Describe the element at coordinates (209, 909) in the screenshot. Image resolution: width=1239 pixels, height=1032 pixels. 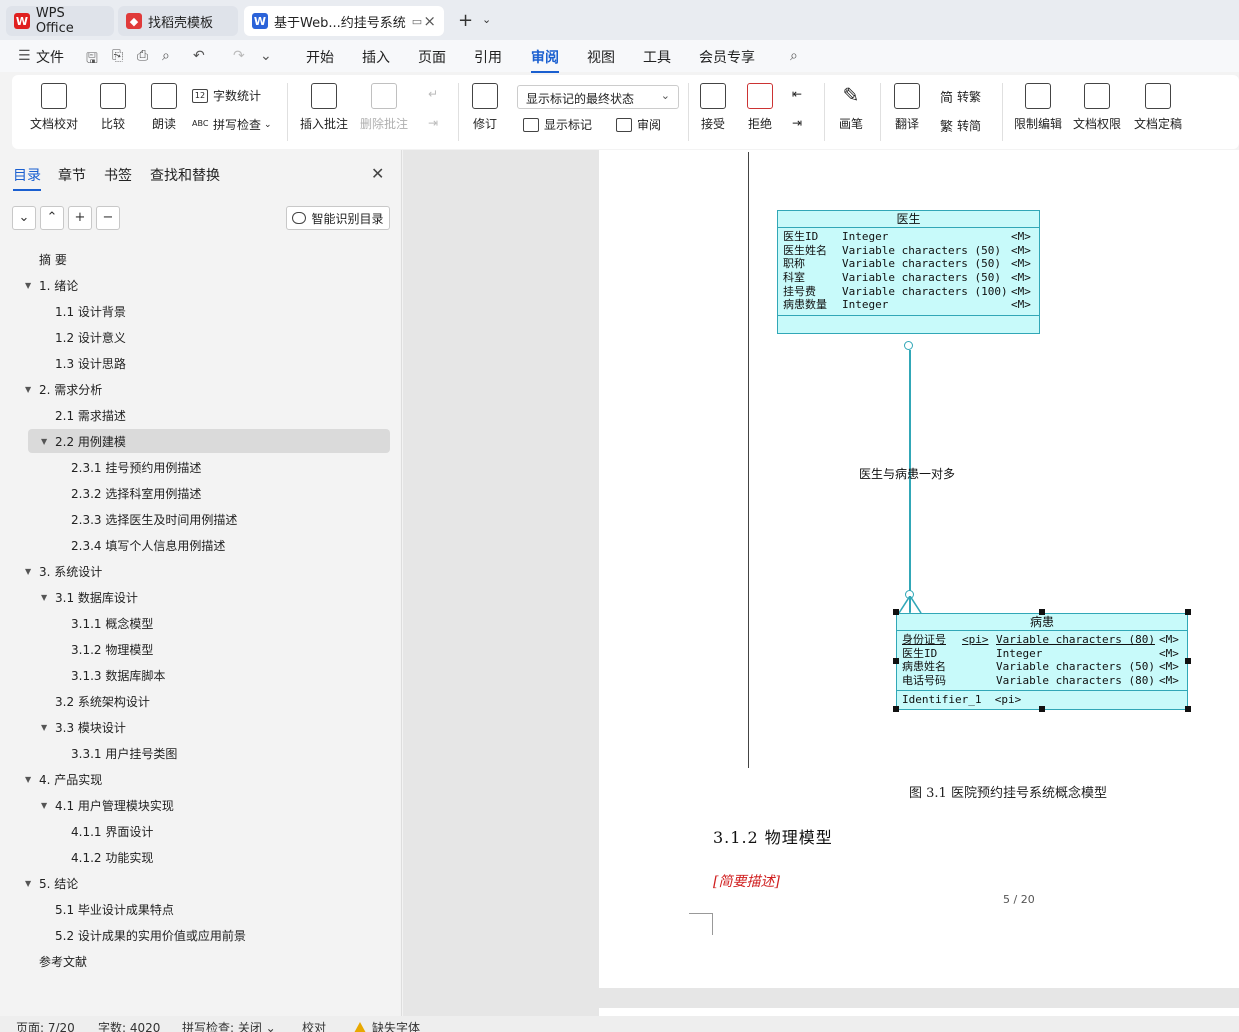
I see `toc-item: 5.1 毕业设计成果特点` at that location.